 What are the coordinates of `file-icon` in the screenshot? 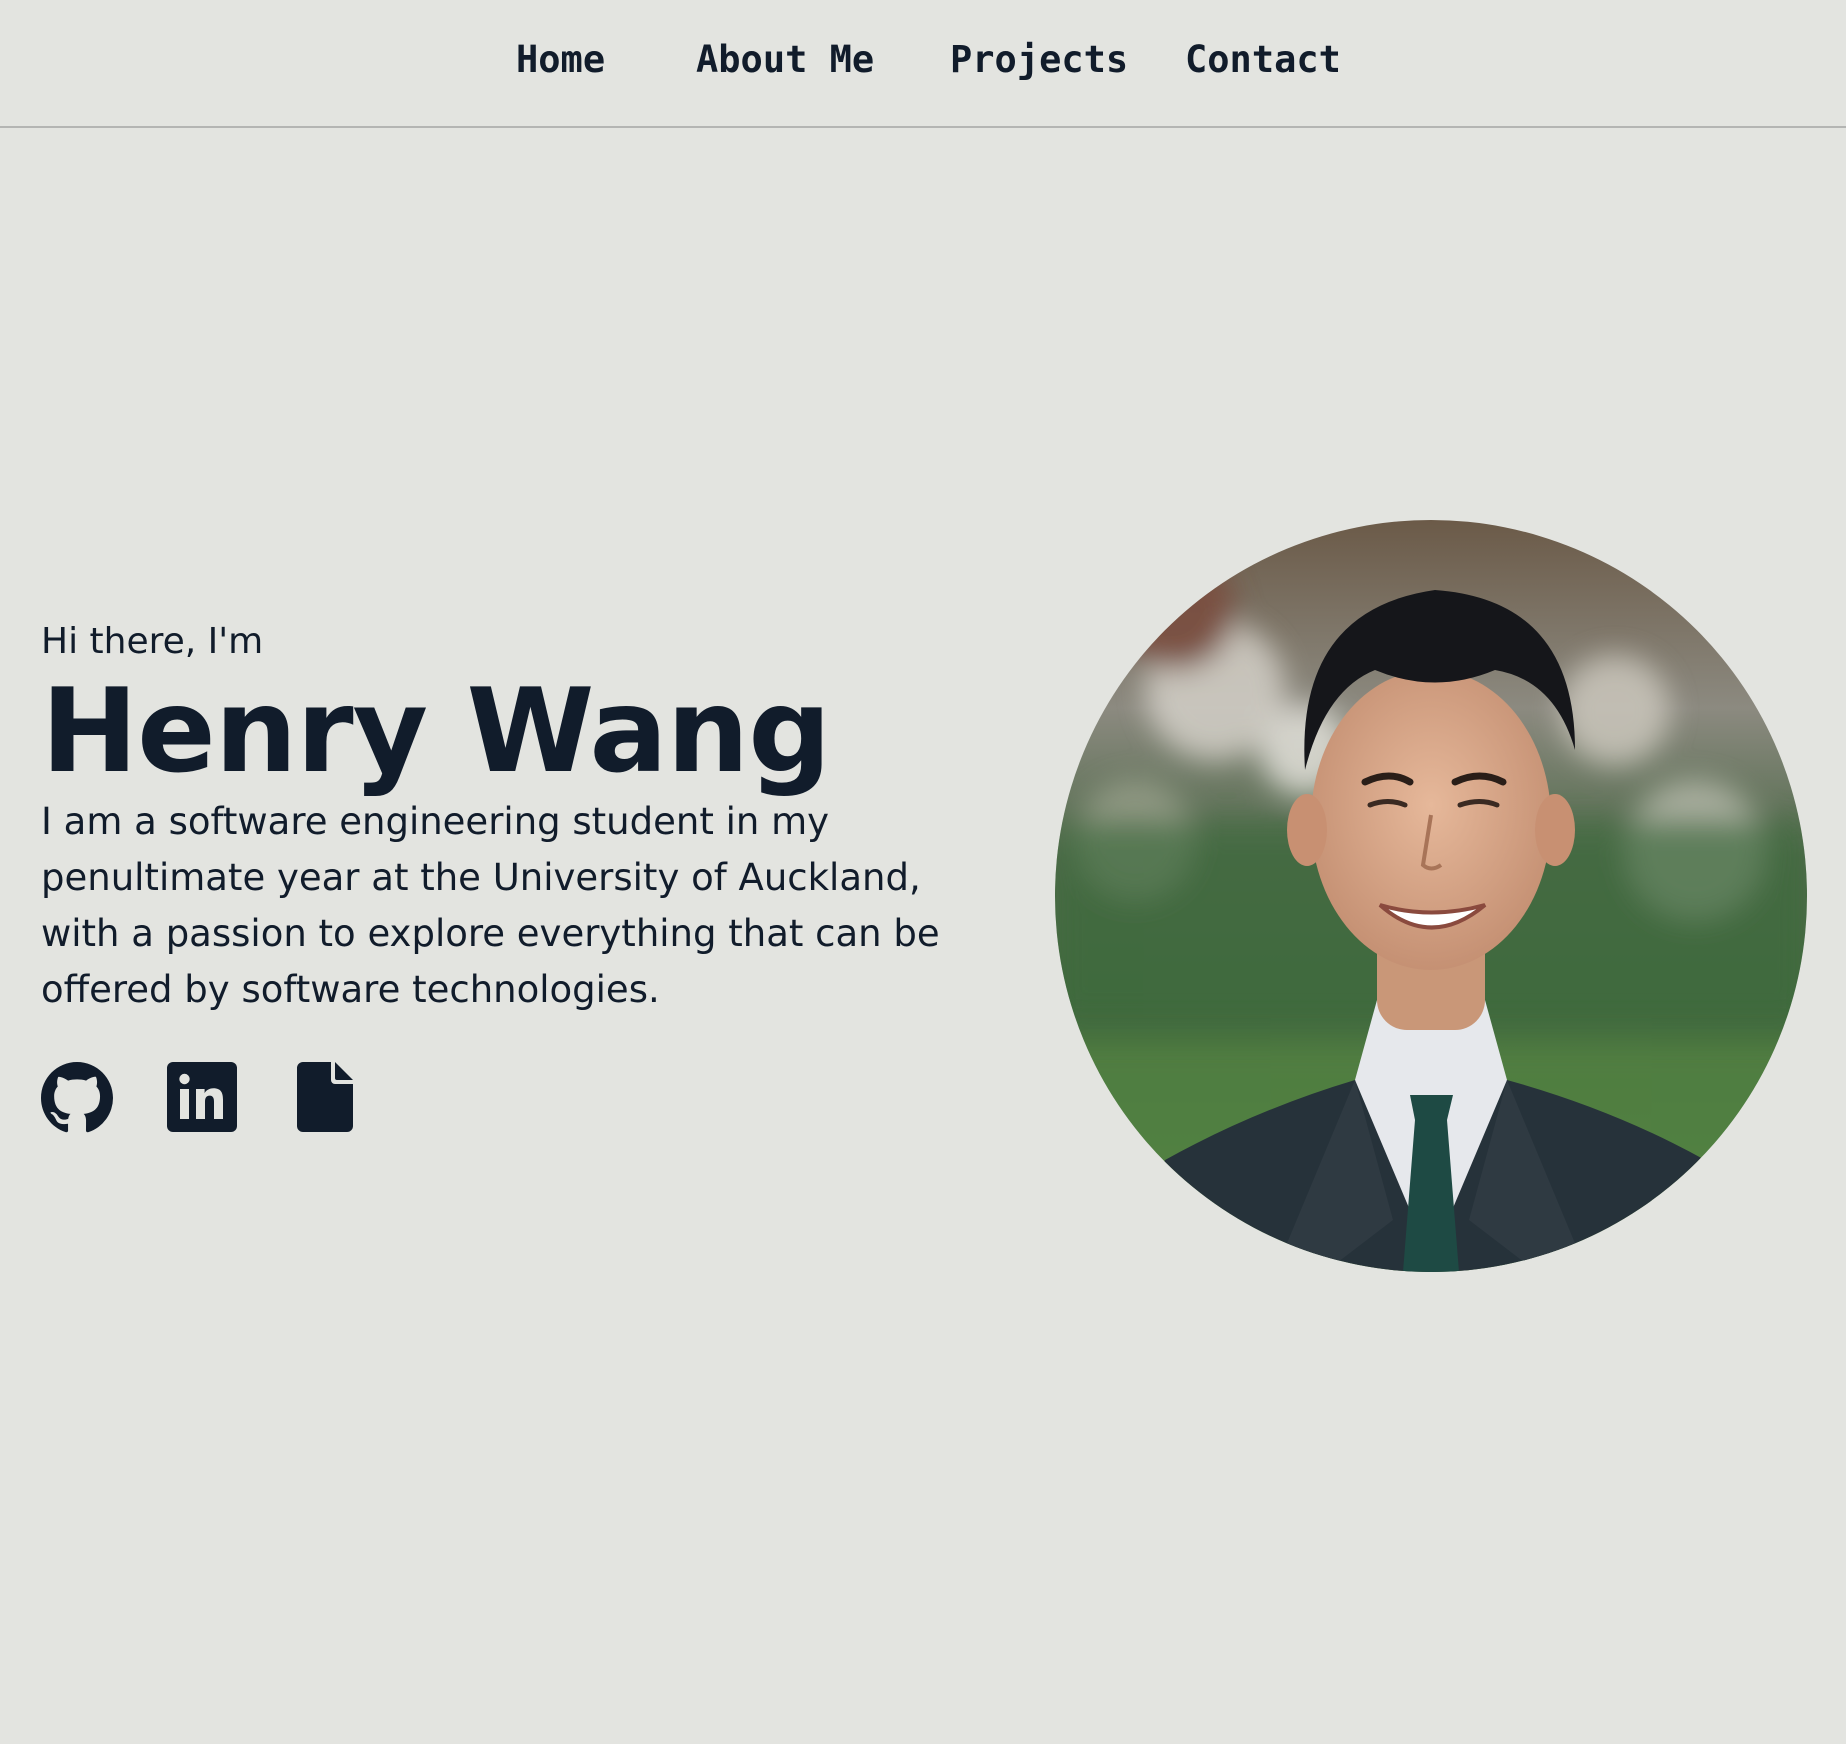 It's located at (325, 1097).